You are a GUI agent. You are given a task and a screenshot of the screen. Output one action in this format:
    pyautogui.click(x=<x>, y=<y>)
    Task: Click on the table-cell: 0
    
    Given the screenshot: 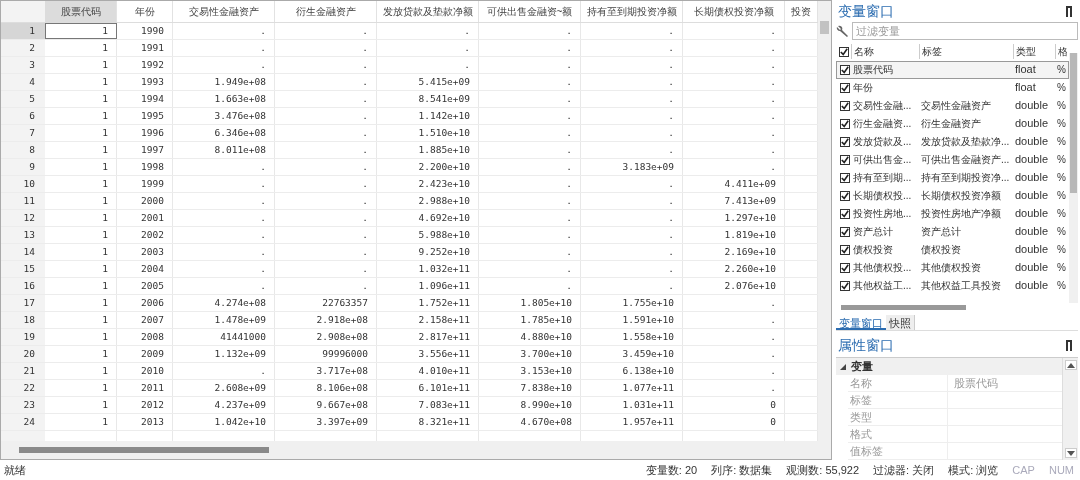 What is the action you would take?
    pyautogui.click(x=734, y=422)
    